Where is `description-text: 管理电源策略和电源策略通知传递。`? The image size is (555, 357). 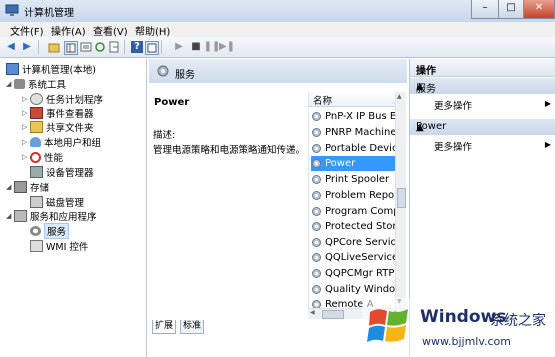 description-text: 管理电源策略和电源策略通知传递。 is located at coordinates (229, 150).